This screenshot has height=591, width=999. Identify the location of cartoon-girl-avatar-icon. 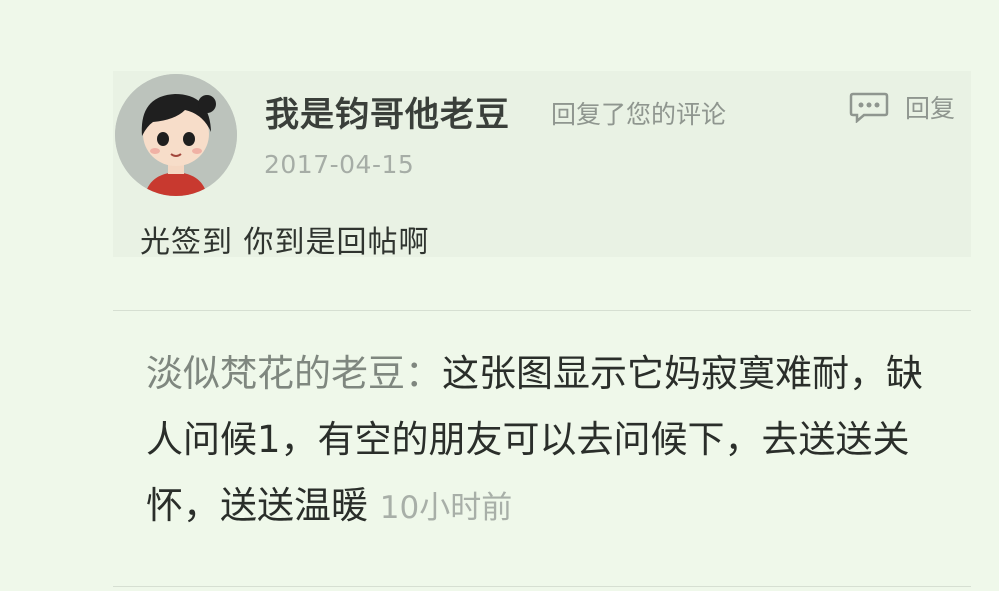
(176, 135).